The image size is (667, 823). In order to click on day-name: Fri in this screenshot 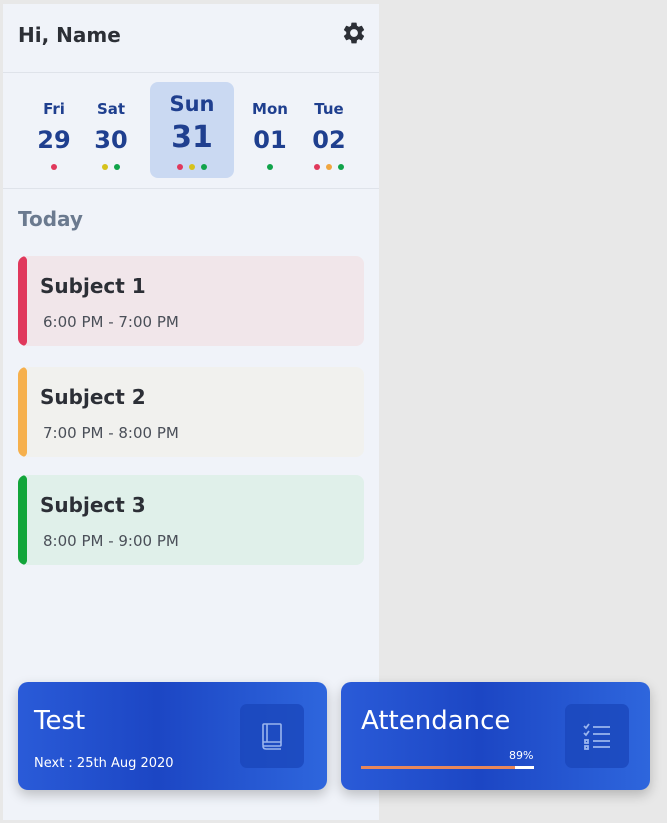, I will do `click(54, 109)`.